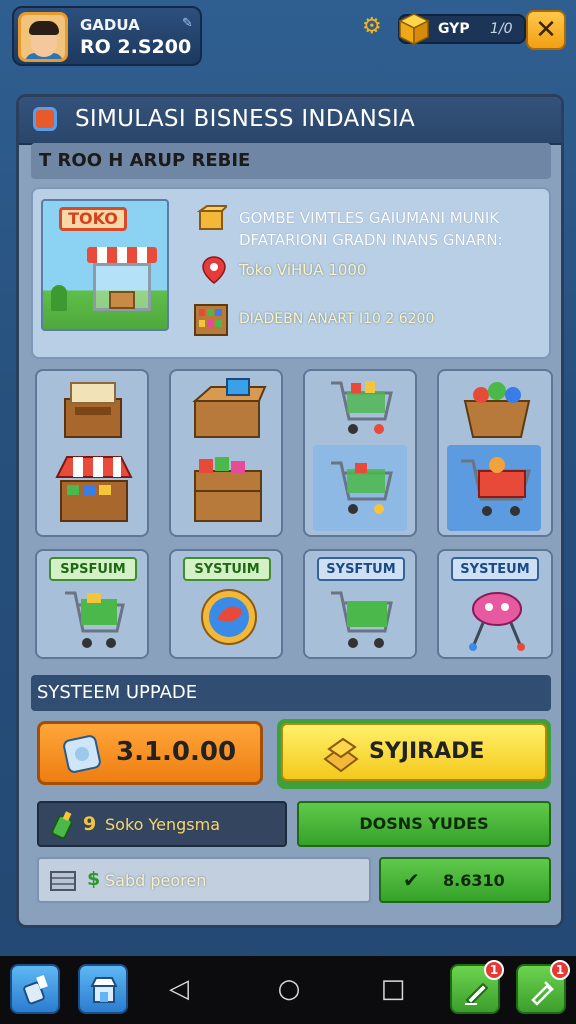 This screenshot has width=576, height=1024. What do you see at coordinates (212, 217) in the screenshot?
I see `box-icon` at bounding box center [212, 217].